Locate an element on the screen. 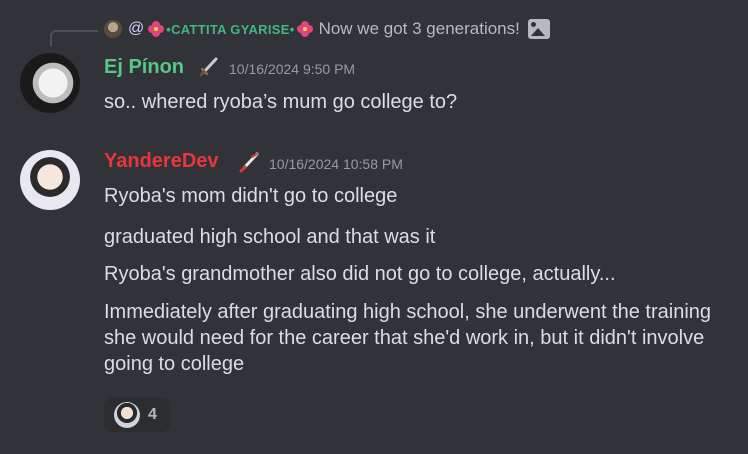  message-text: Ryoba's mom didn't go to college is located at coordinates (251, 196).